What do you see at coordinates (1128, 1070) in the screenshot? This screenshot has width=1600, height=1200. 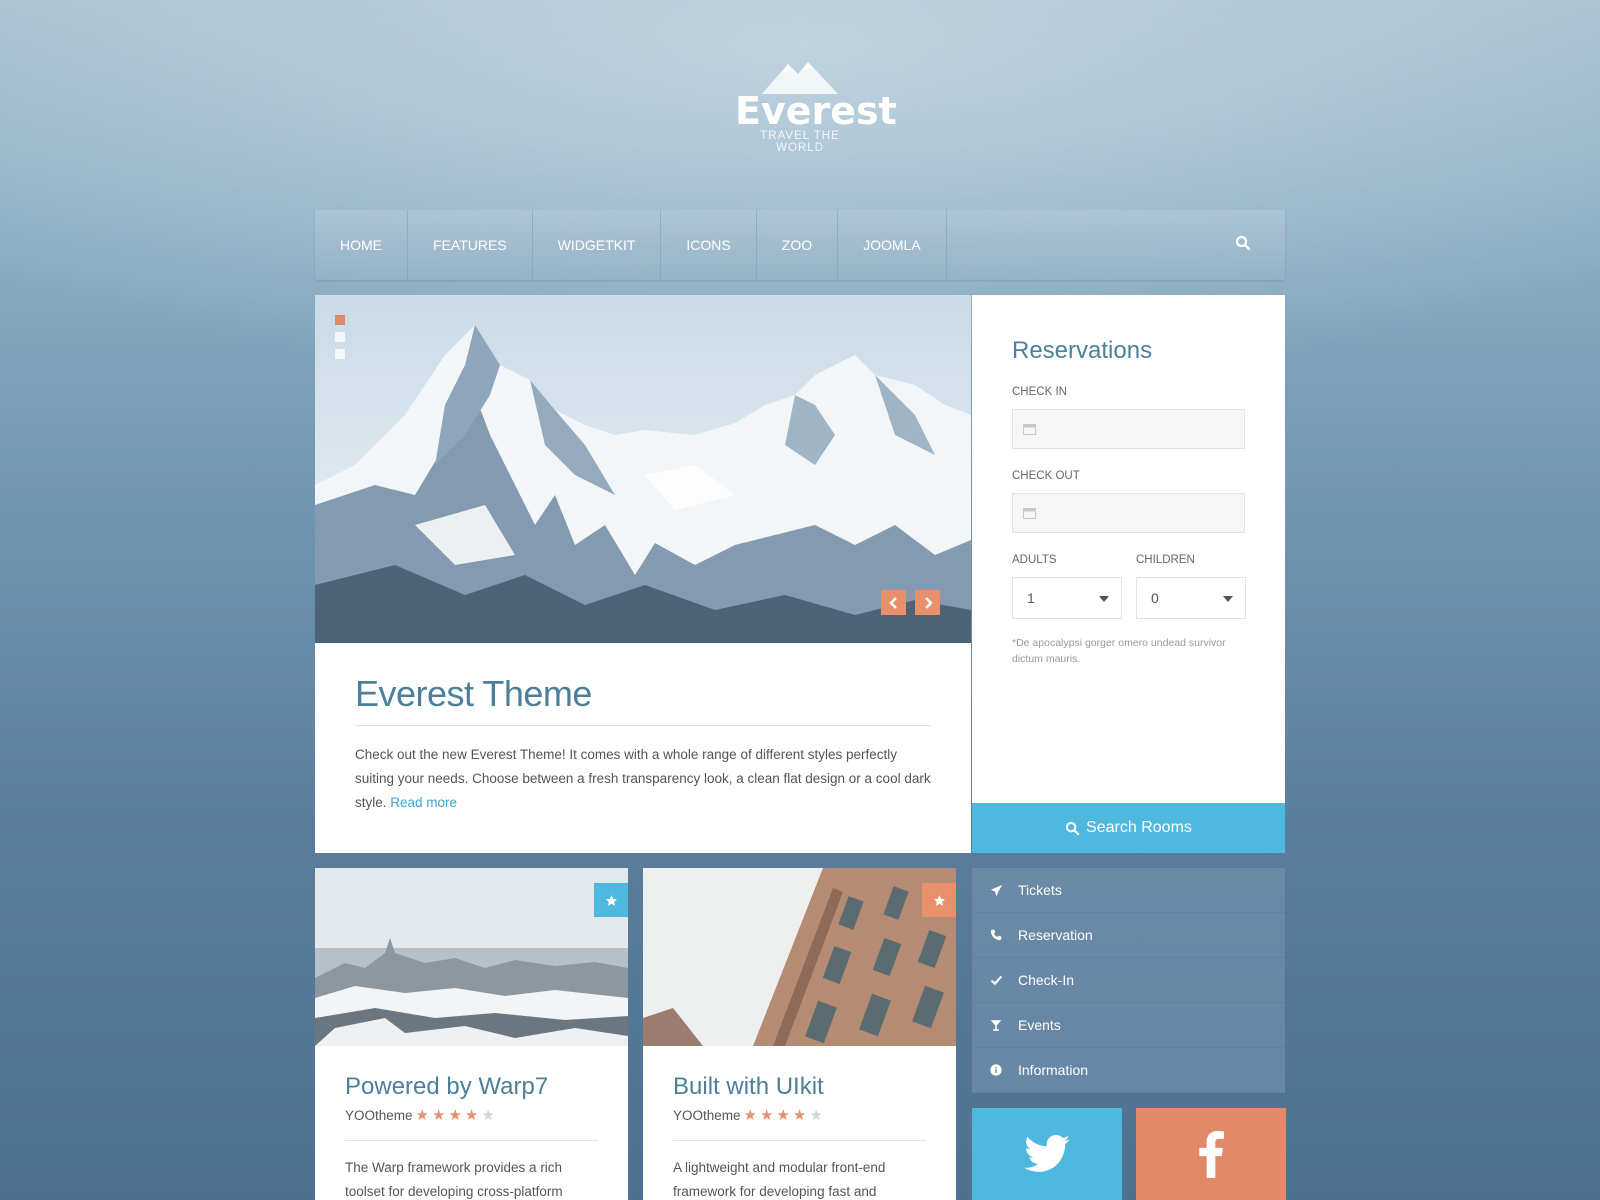 I see `side-menu-item-information: Information` at bounding box center [1128, 1070].